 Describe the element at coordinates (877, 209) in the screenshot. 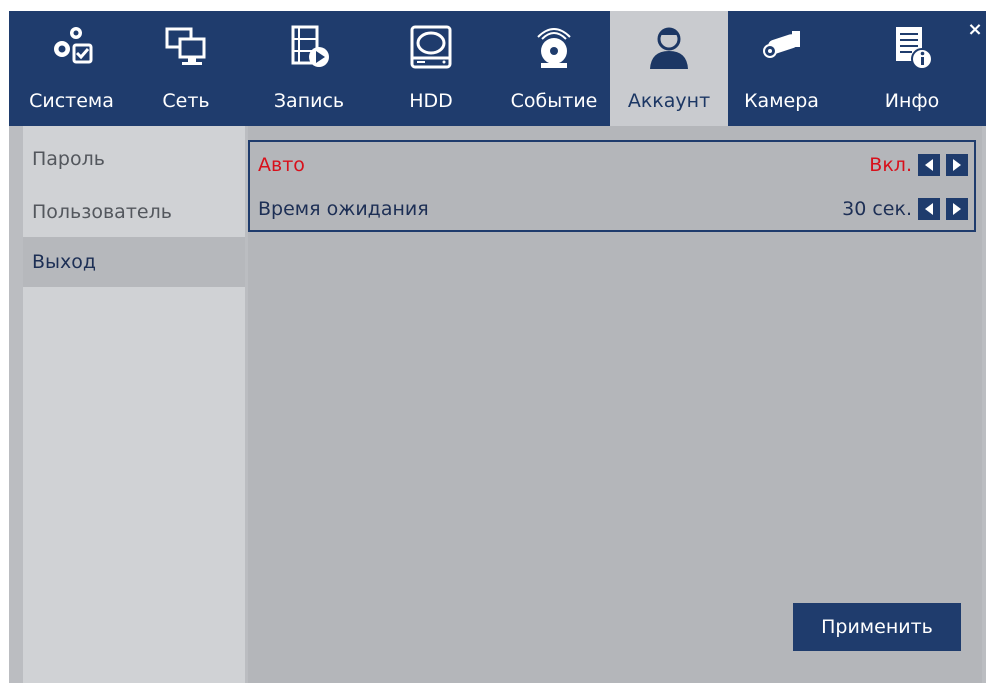

I see `setting-value: 30 сек.` at that location.